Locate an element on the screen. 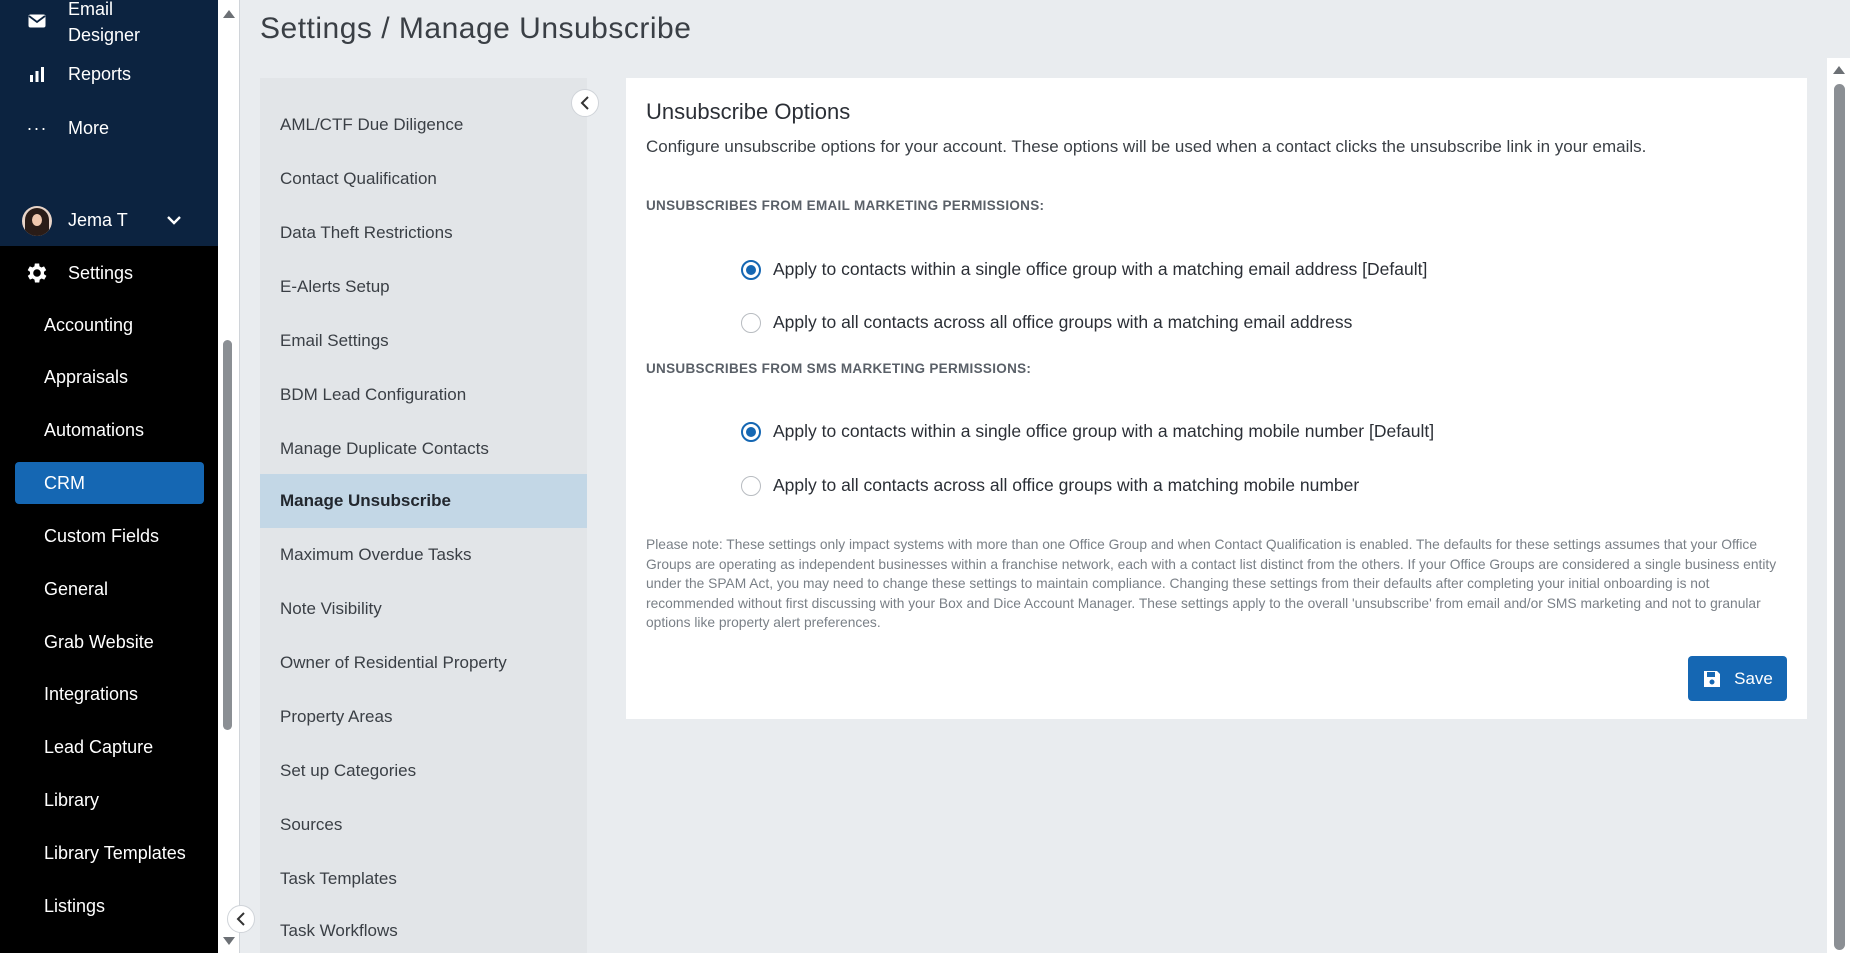 This screenshot has width=1850, height=953. menu-item-aml-ctf: AML/CTF Due Diligence is located at coordinates (423, 125).